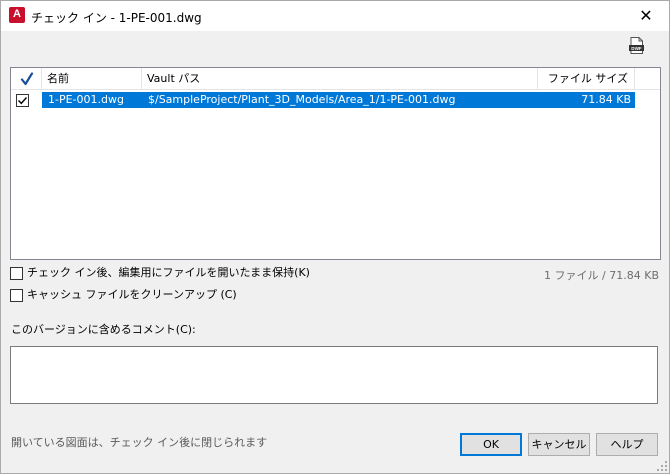 Image resolution: width=670 pixels, height=474 pixels. I want to click on column-header-name: 名前, so click(92, 79).